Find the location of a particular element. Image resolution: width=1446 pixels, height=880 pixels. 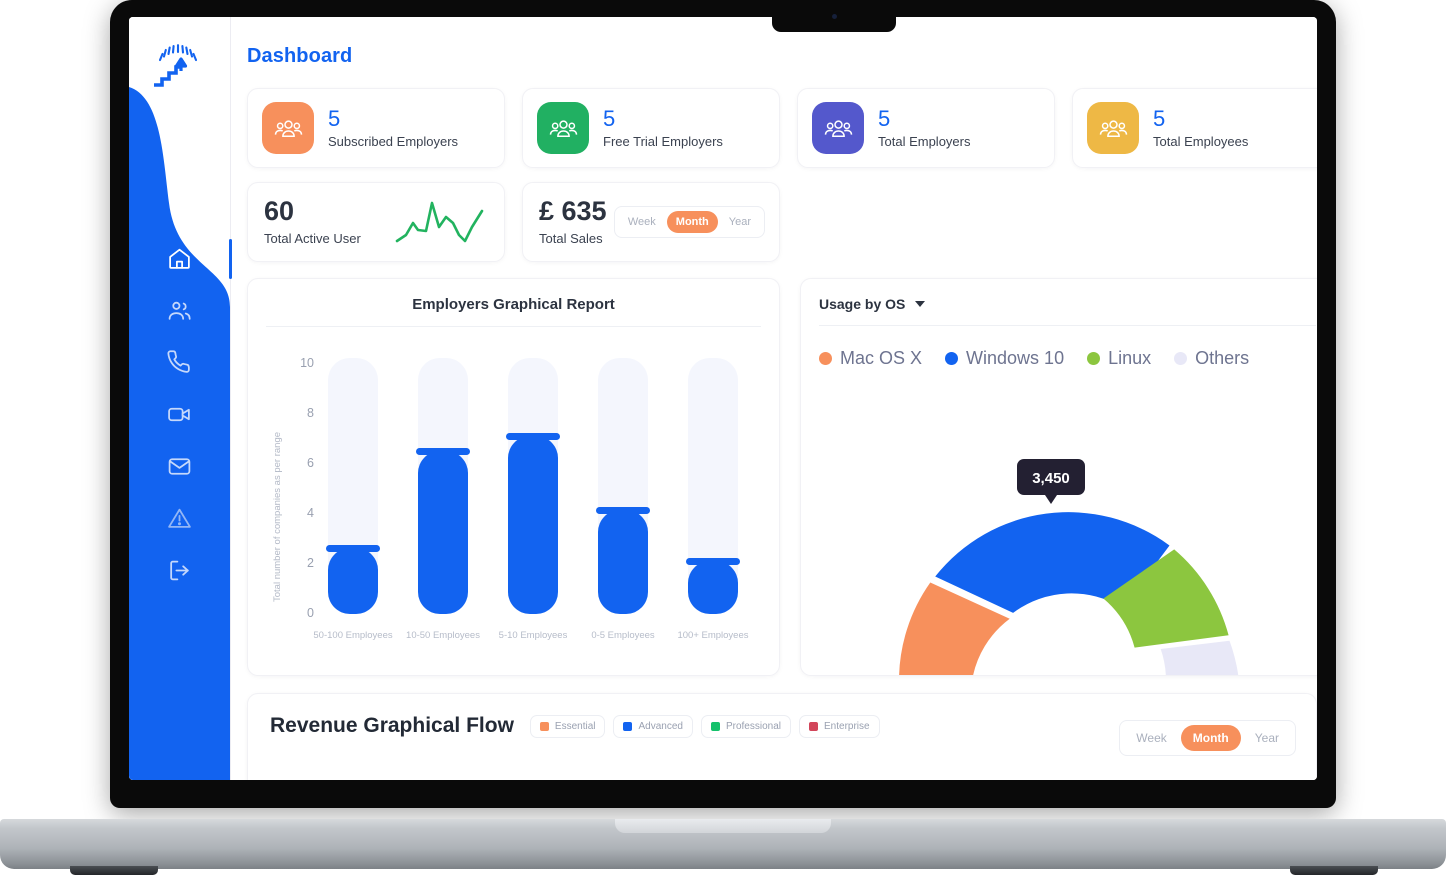

x-tick-0: 50-100 Employees is located at coordinates (352, 635).